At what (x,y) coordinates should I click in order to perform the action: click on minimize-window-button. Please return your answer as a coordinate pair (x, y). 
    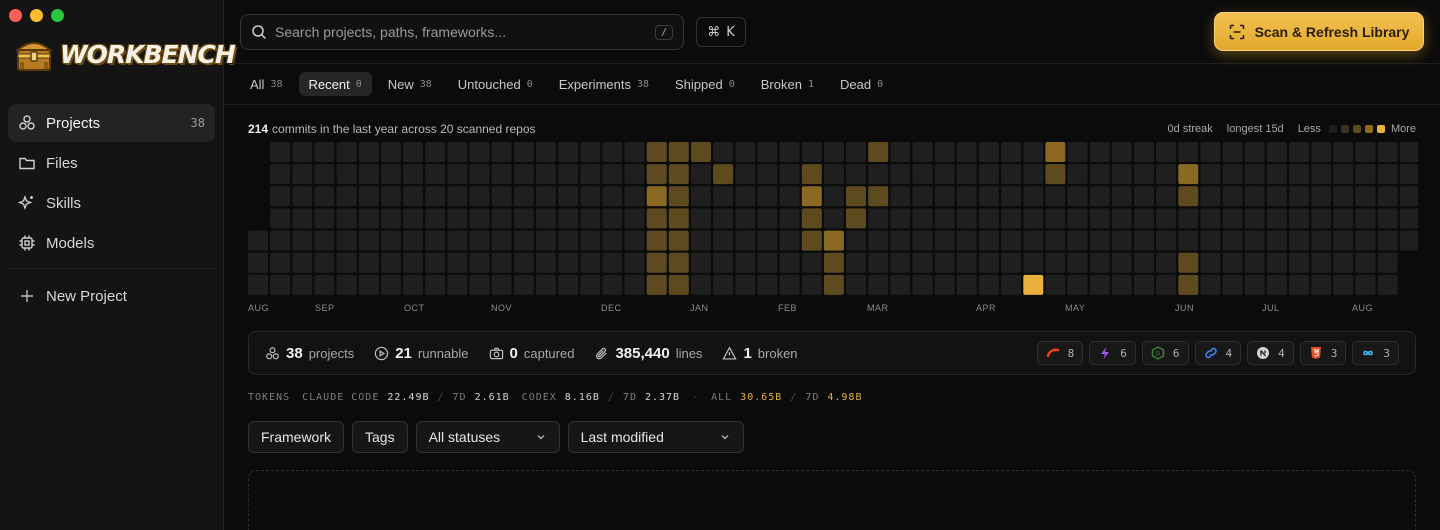
    Looking at the image, I should click on (36, 15).